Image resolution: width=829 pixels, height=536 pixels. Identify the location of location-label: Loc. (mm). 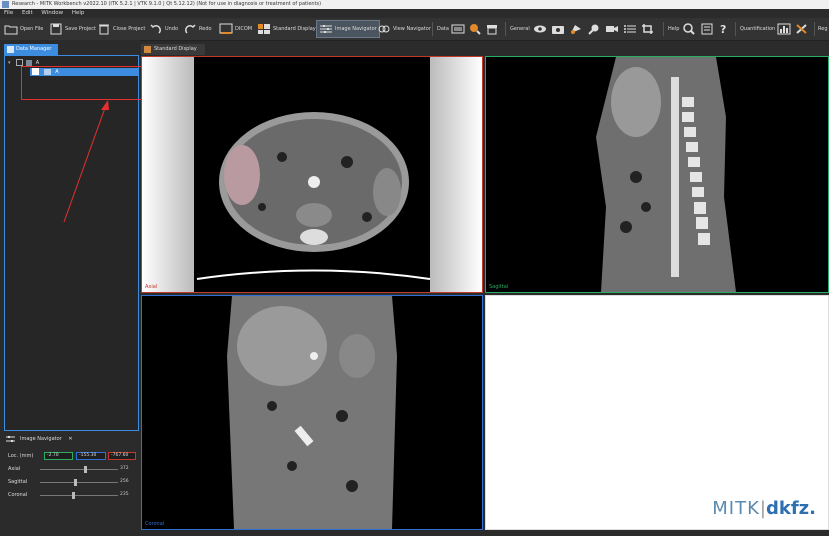
(21, 456).